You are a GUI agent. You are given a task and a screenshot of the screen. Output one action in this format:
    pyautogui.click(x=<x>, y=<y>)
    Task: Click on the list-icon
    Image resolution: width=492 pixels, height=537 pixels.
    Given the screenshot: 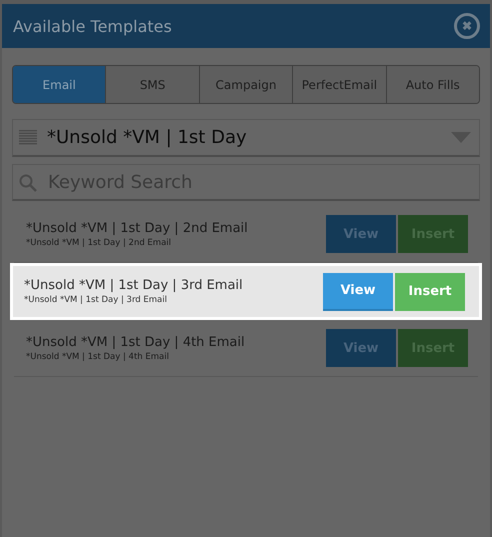 What is the action you would take?
    pyautogui.click(x=28, y=138)
    